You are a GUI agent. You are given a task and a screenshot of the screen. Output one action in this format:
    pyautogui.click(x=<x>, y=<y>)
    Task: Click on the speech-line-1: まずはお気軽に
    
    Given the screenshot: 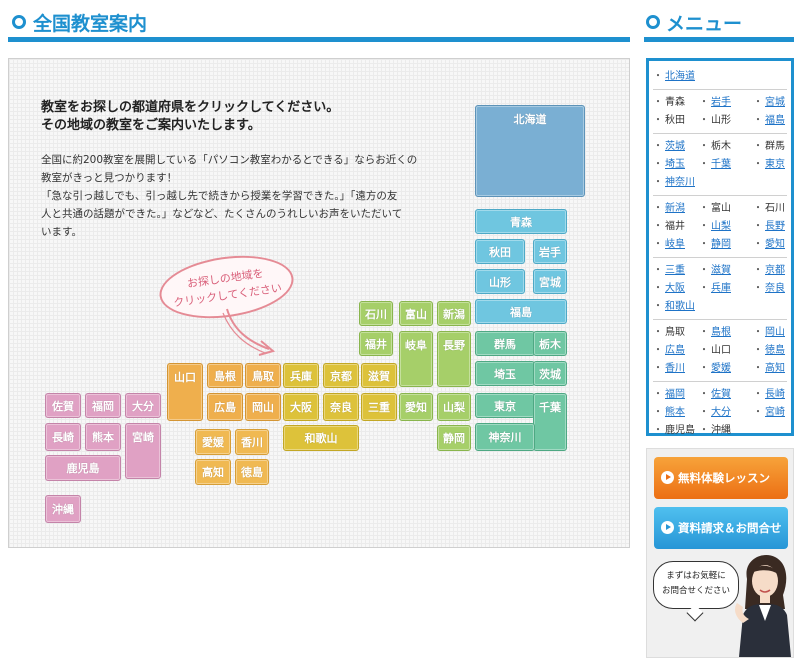 What is the action you would take?
    pyautogui.click(x=696, y=576)
    